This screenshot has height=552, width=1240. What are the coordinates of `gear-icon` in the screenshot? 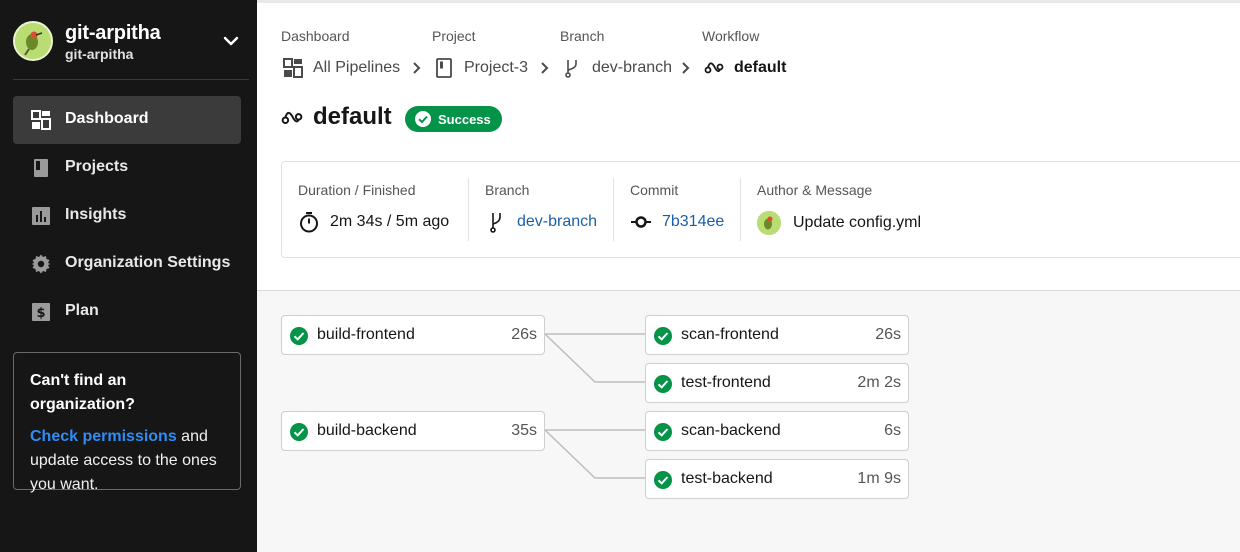 It's located at (41, 264).